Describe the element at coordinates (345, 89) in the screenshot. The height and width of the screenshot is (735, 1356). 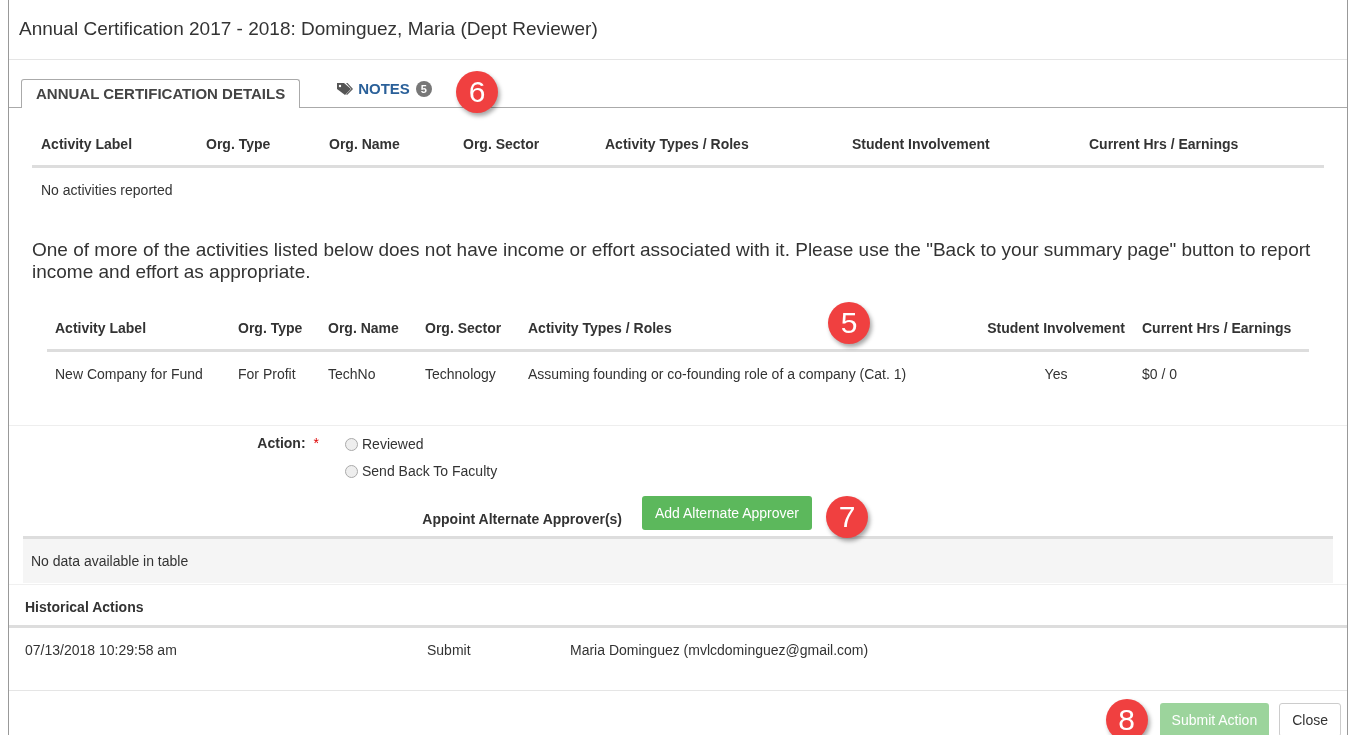
I see `tag-icon` at that location.